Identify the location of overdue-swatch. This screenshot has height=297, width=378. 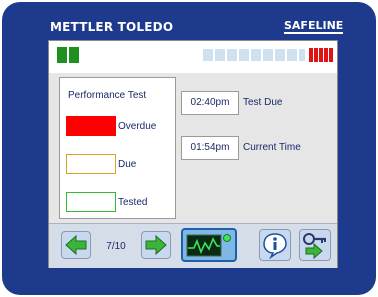
(91, 126).